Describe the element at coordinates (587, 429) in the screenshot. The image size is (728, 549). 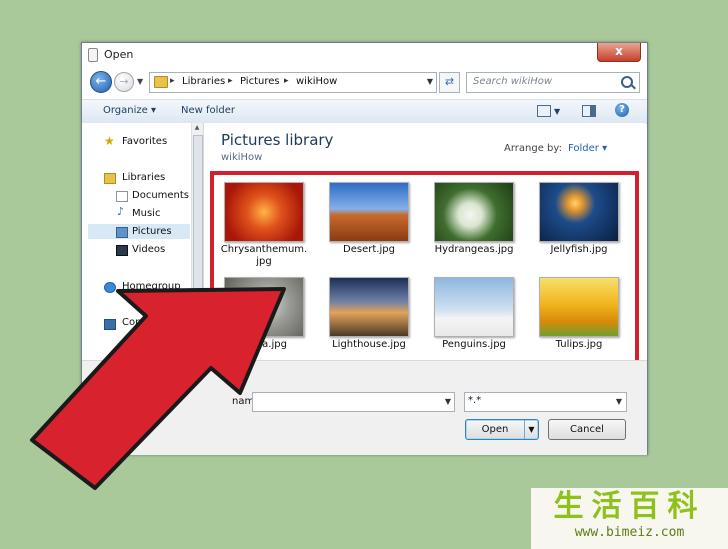
I see `cancel-button: Cancel` at that location.